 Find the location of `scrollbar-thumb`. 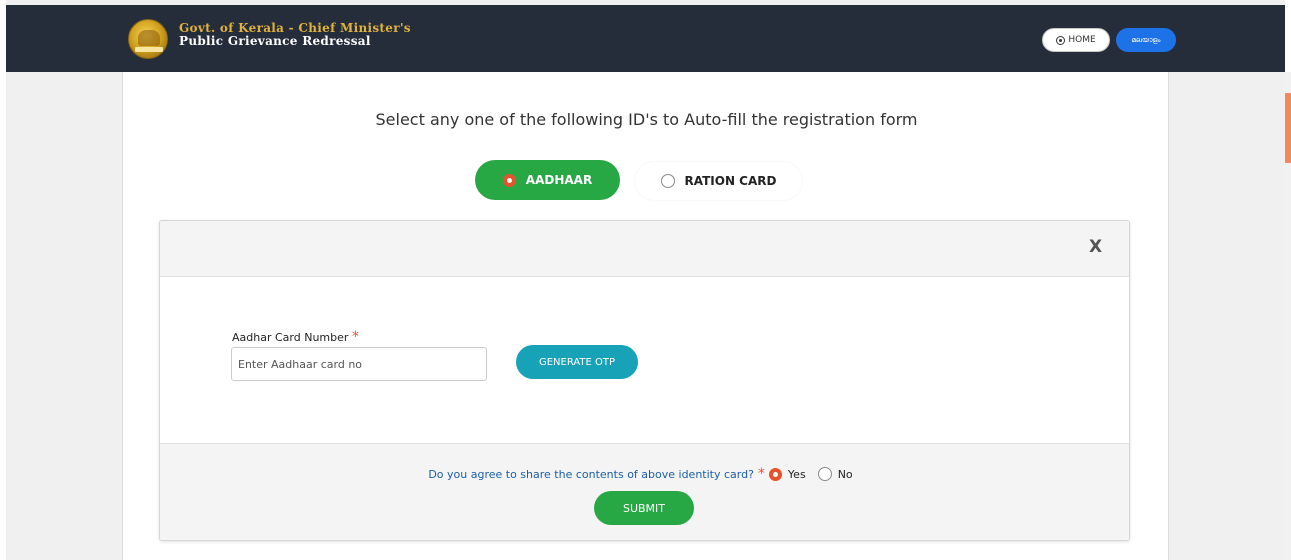

scrollbar-thumb is located at coordinates (1288, 128).